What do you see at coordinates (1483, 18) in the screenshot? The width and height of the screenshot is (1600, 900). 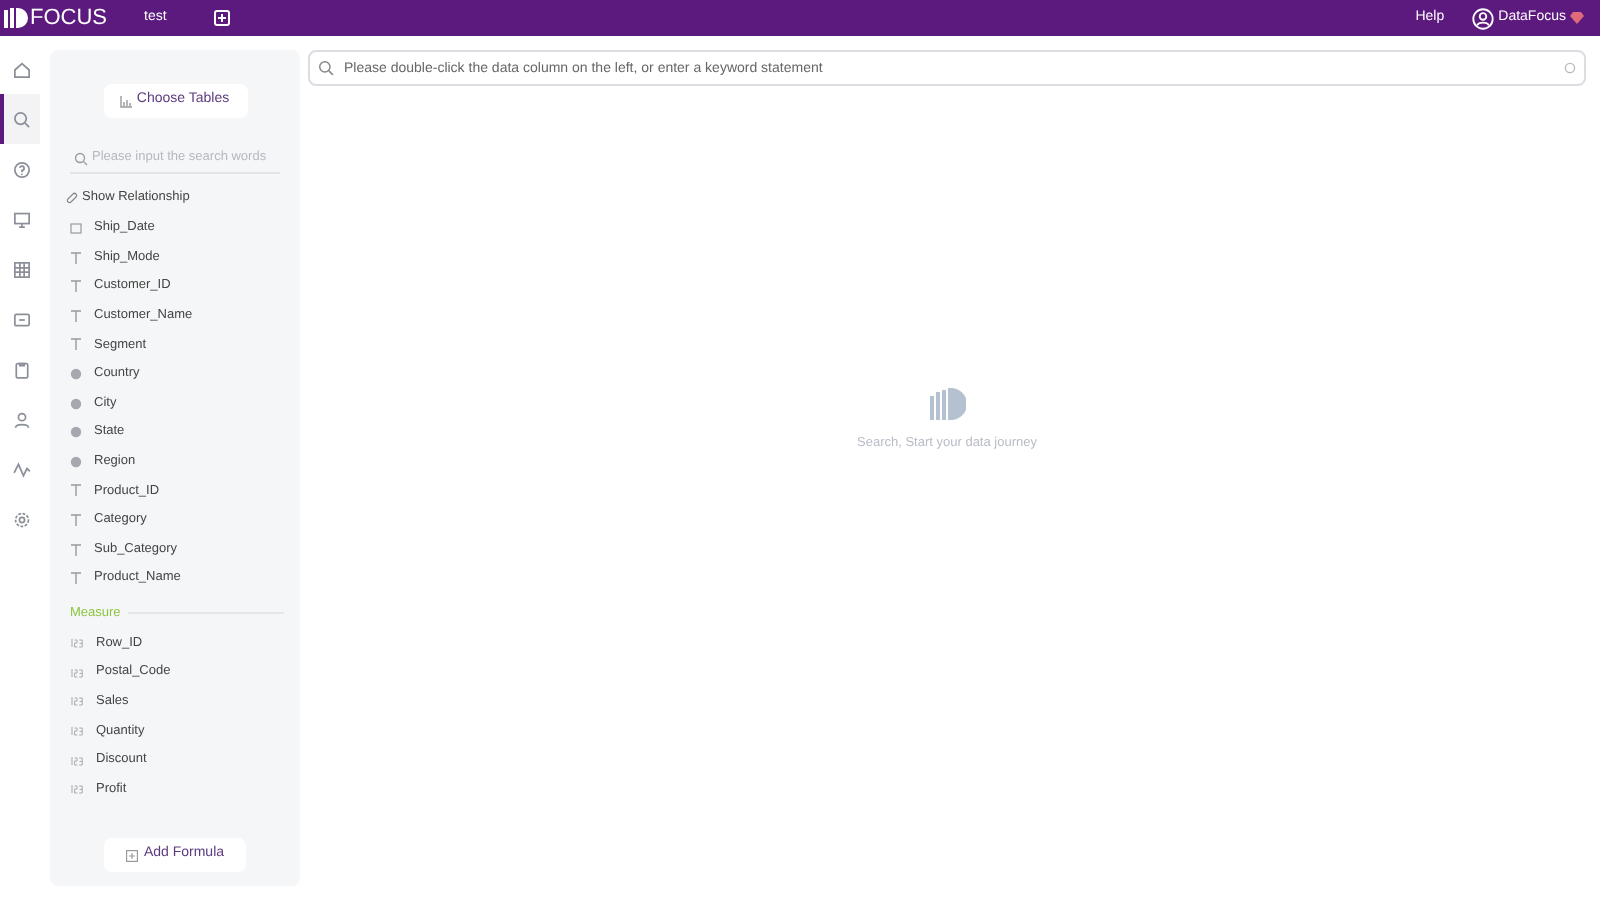 I see `user-avatar-icon` at bounding box center [1483, 18].